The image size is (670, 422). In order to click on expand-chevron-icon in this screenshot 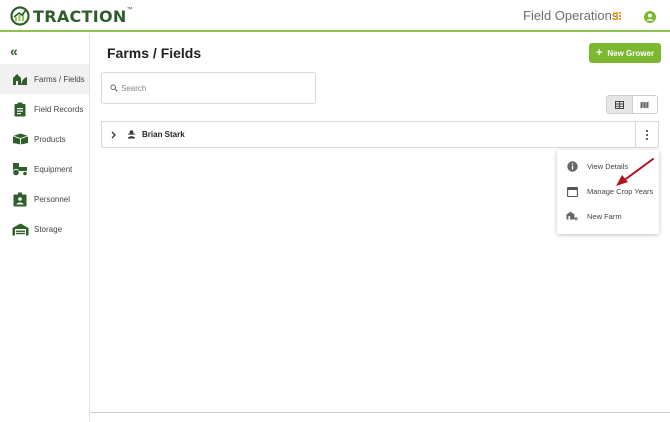, I will do `click(115, 135)`.